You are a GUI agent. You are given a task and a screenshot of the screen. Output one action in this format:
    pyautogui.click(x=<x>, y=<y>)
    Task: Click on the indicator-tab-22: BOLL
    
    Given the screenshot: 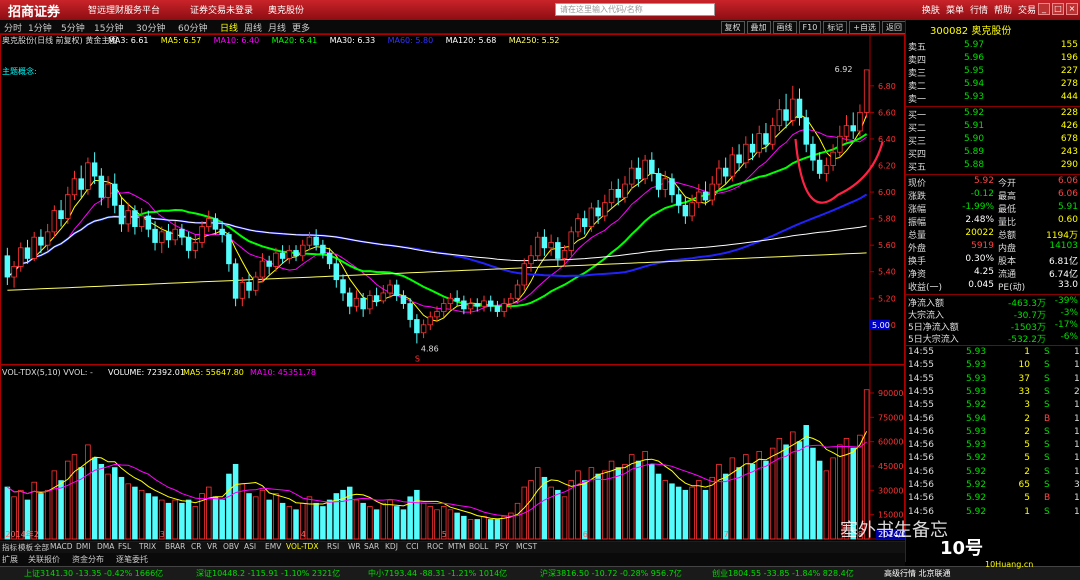 What is the action you would take?
    pyautogui.click(x=478, y=546)
    